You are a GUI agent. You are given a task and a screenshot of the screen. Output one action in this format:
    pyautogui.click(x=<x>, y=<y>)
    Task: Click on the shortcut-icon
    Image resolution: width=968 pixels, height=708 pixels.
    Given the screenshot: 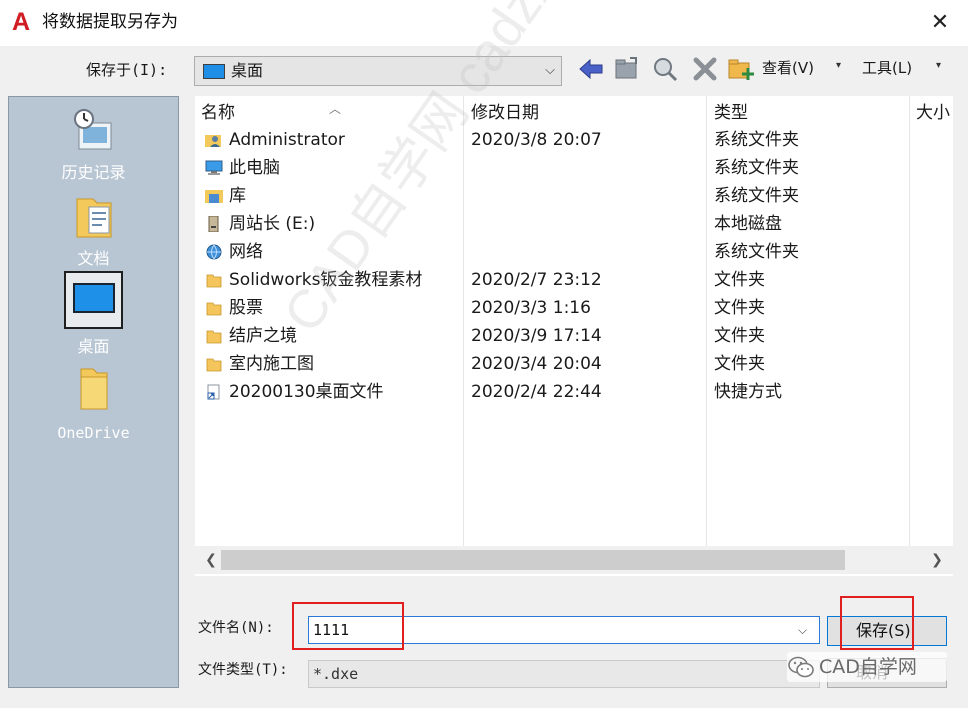 What is the action you would take?
    pyautogui.click(x=213, y=392)
    